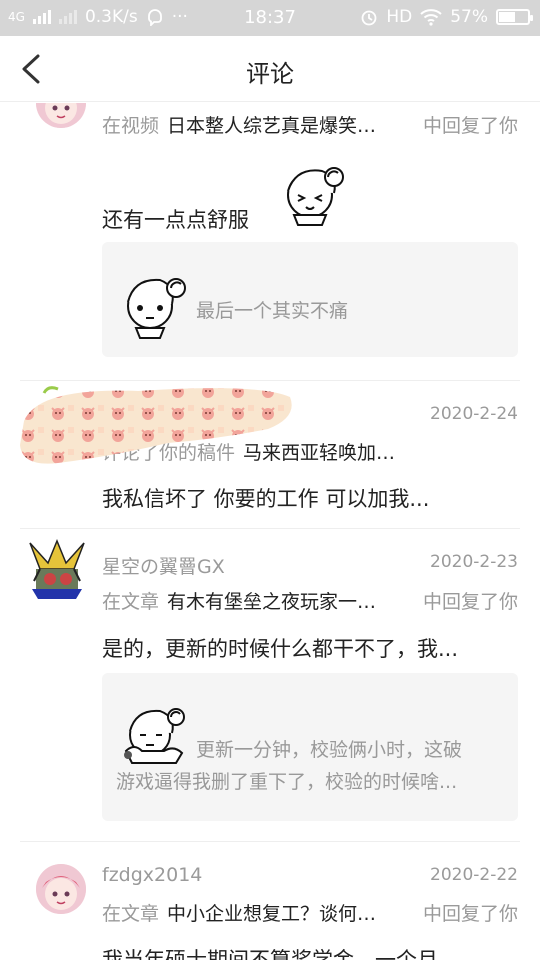  What do you see at coordinates (152, 875) in the screenshot?
I see `comment-username: fzdgx2014` at bounding box center [152, 875].